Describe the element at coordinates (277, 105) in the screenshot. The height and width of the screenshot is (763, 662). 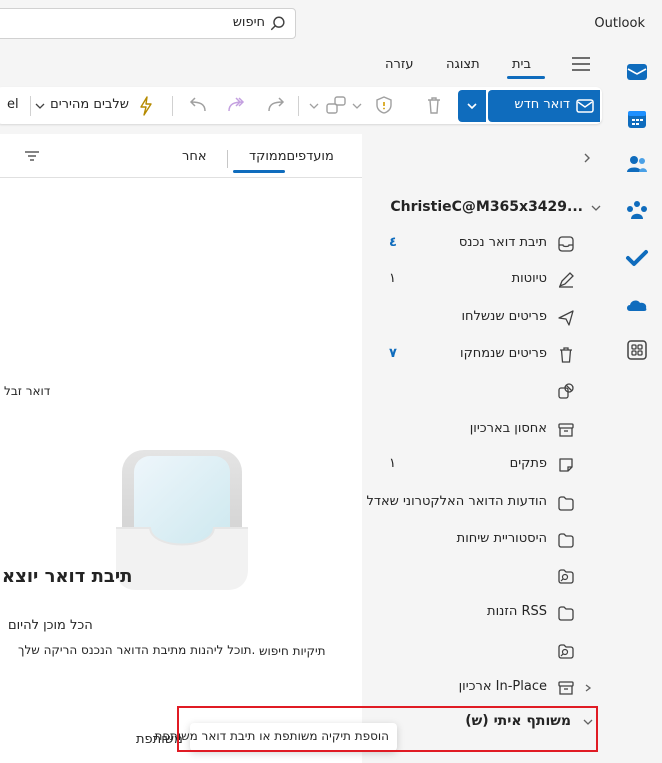
I see `forward-icon` at that location.